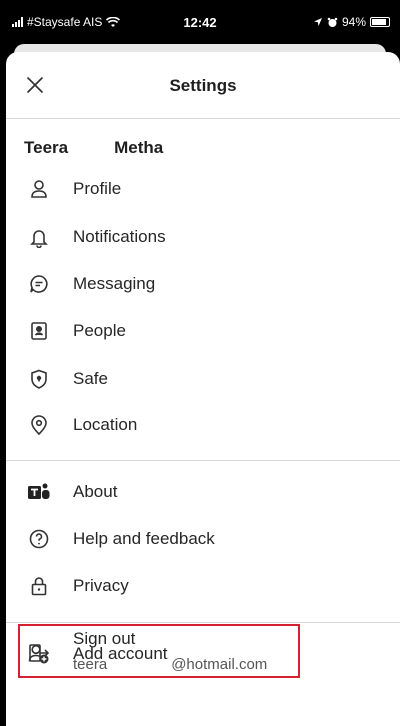 The height and width of the screenshot is (726, 400). What do you see at coordinates (203, 379) in the screenshot?
I see `menu-item-safe: Safe` at bounding box center [203, 379].